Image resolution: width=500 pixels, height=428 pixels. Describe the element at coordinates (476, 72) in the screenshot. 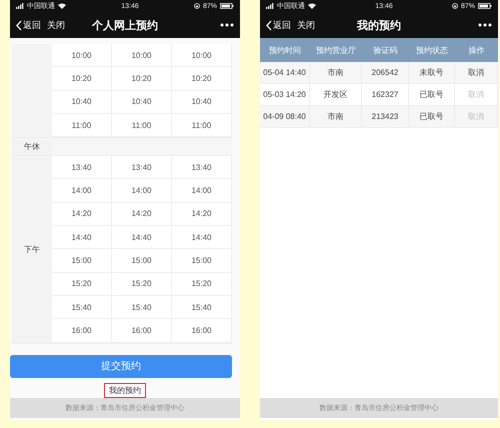

I see `cancel-button: 取消` at that location.